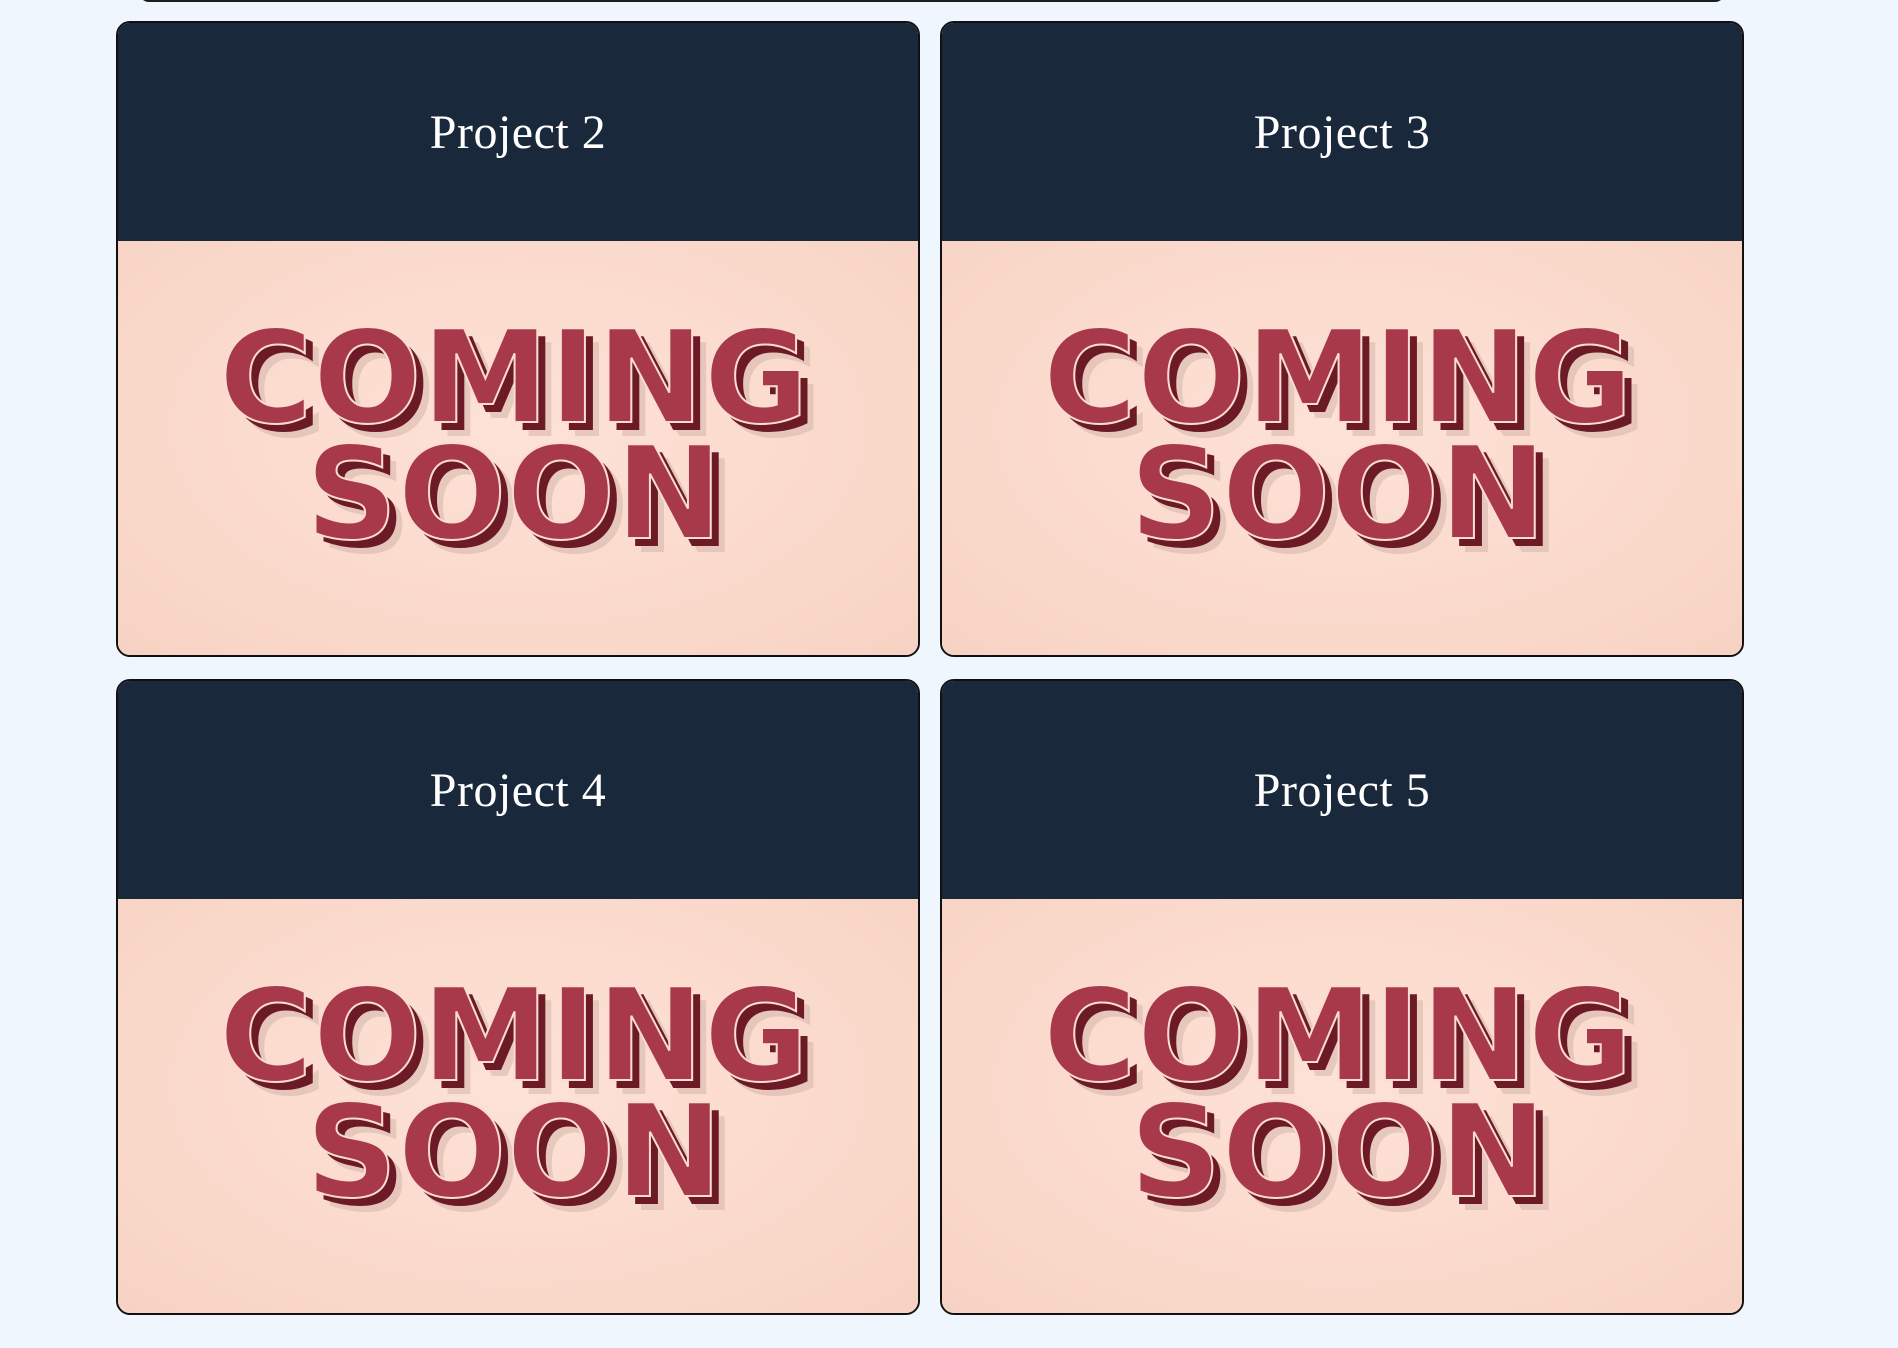  I want to click on project-card-header: Project 5, so click(1342, 790).